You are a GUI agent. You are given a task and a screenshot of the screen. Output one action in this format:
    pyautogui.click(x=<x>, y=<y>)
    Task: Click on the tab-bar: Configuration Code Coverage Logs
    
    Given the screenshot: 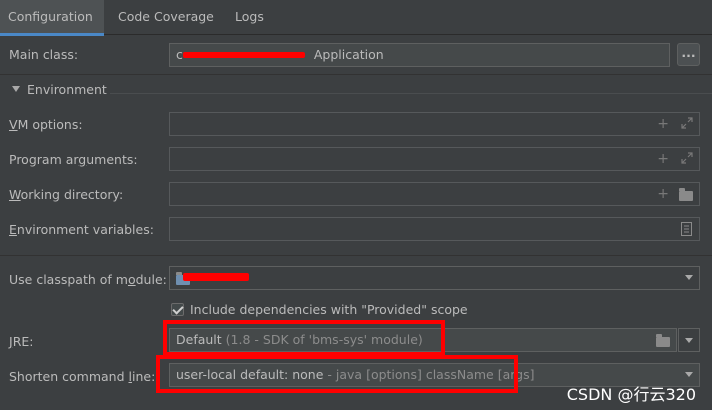 What is the action you would take?
    pyautogui.click(x=356, y=18)
    